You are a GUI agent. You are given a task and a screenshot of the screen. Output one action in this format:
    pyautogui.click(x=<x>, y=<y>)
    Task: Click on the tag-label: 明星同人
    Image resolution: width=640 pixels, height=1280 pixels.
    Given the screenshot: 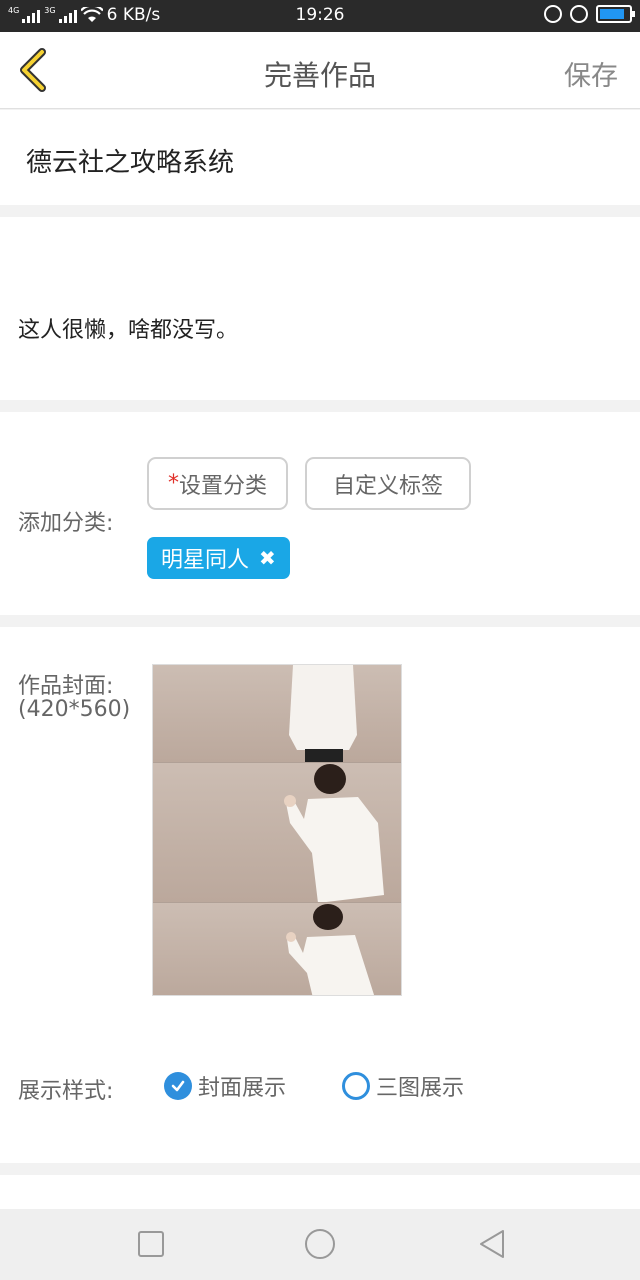 What is the action you would take?
    pyautogui.click(x=205, y=560)
    